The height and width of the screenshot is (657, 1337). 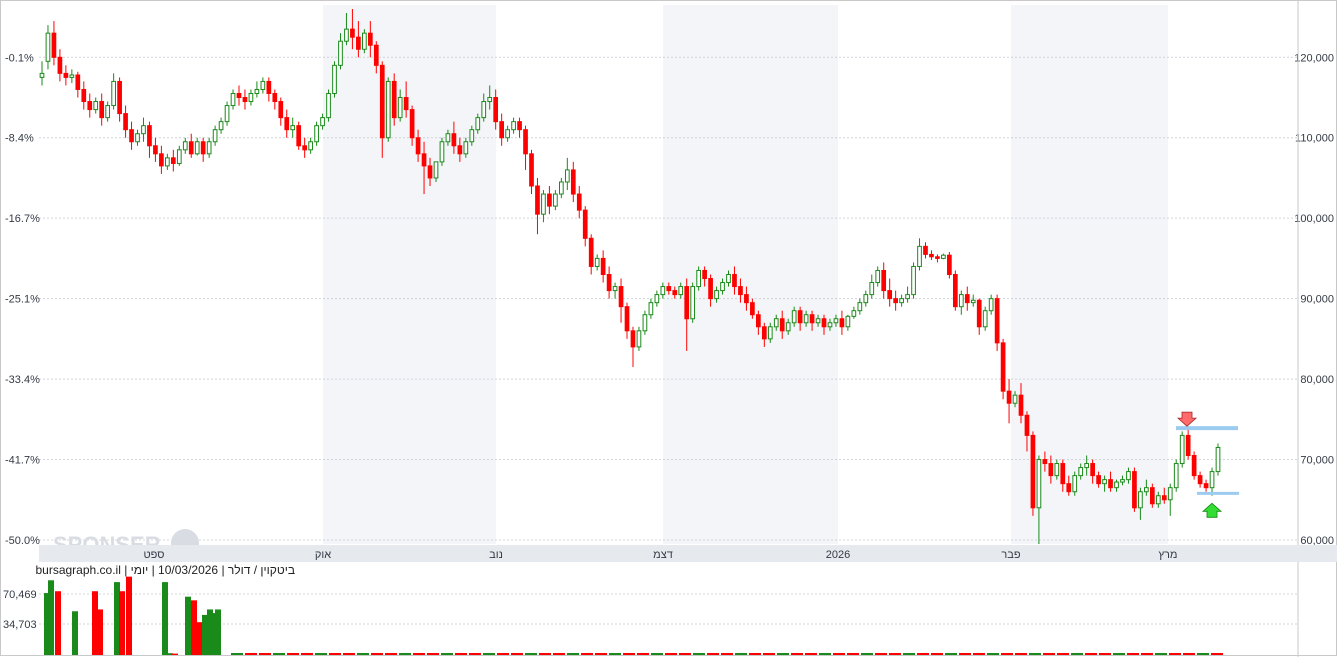 I want to click on y-tick-label-left: -0.1%, so click(x=19, y=58).